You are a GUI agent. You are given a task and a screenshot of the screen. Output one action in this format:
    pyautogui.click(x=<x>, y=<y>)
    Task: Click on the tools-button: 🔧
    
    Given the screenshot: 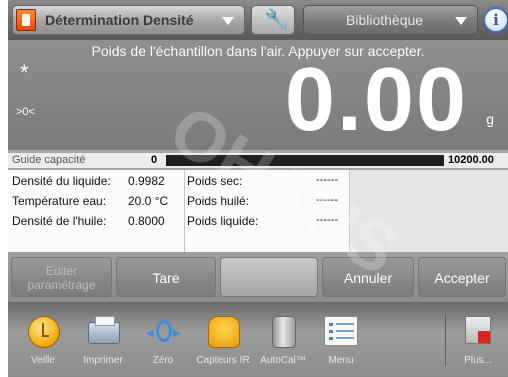 What is the action you would take?
    pyautogui.click(x=273, y=20)
    